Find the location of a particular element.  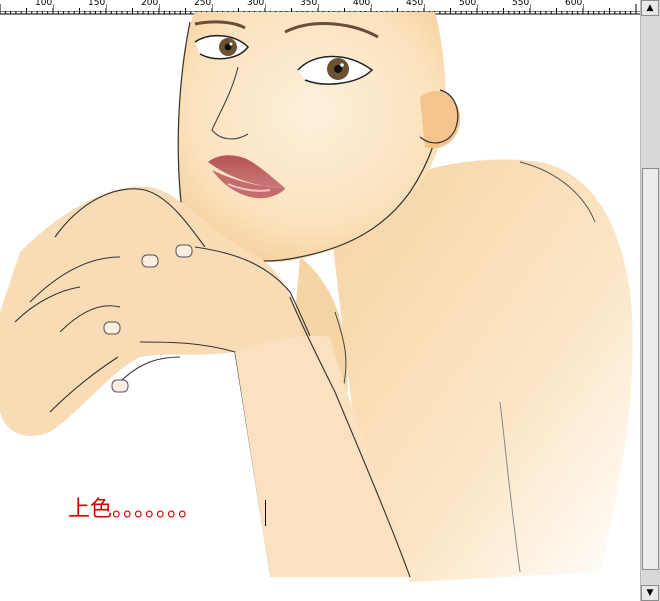

scroll-down-button: ▼ is located at coordinates (650, 593).